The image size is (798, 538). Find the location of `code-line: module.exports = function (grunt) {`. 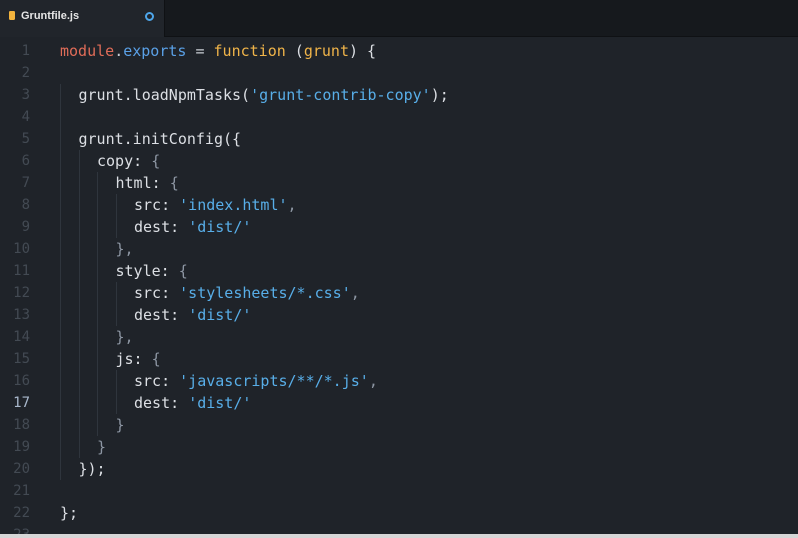

code-line: module.exports = function (grunt) { is located at coordinates (218, 51).